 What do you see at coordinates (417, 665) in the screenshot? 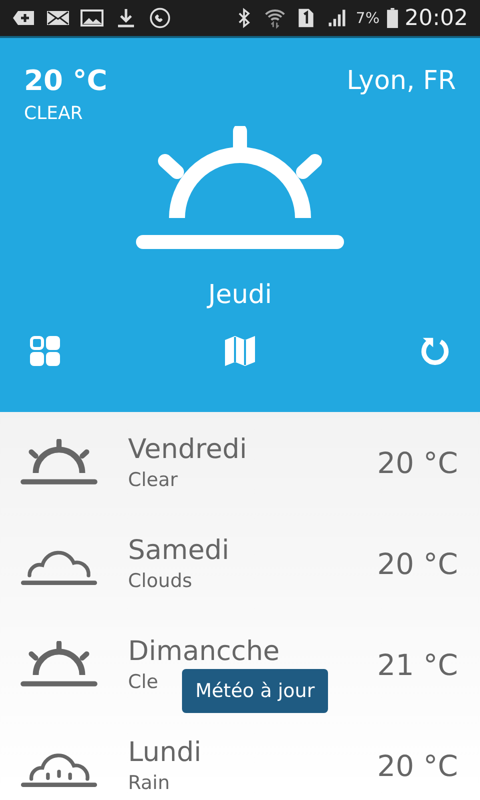
I see `forecast-temperature: 21 °C` at bounding box center [417, 665].